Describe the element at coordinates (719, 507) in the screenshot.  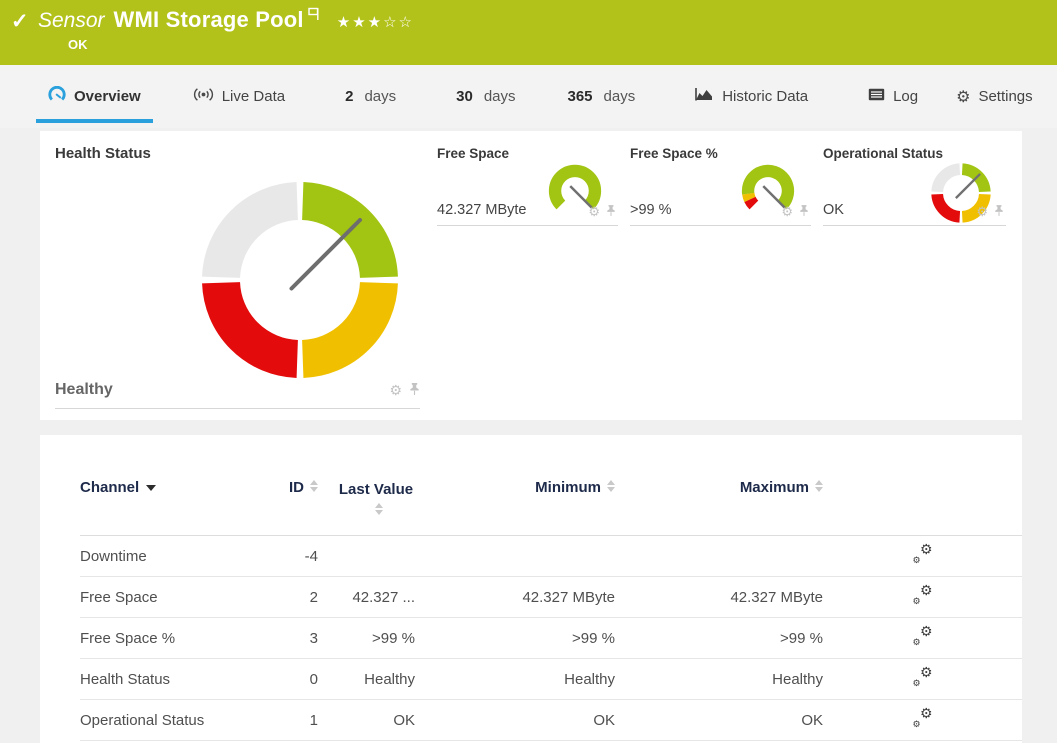
I see `col-header-maximum: Maximum` at that location.